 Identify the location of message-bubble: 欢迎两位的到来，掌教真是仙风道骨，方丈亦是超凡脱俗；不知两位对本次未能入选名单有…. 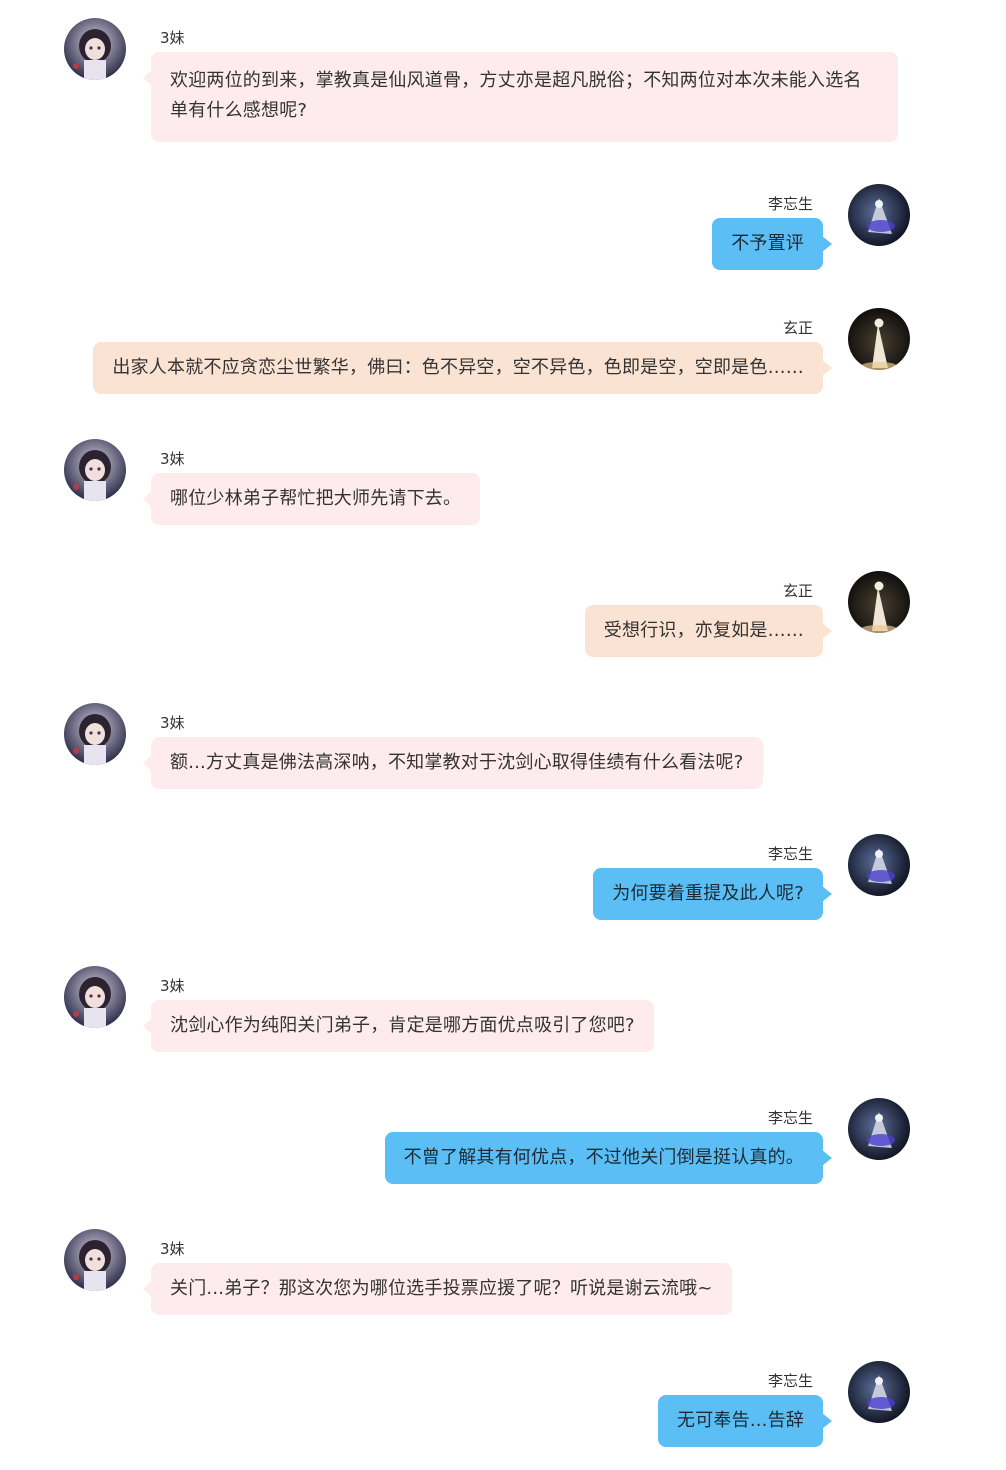
(520, 97).